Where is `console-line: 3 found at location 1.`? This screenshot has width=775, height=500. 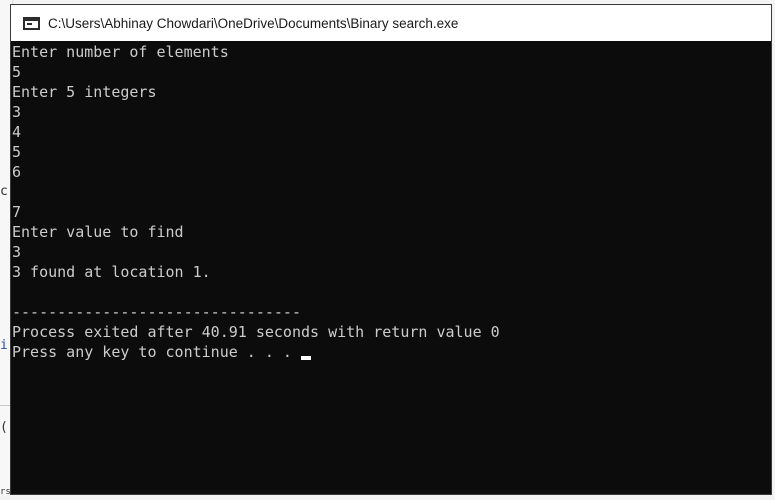
console-line: 3 found at location 1. is located at coordinates (111, 272).